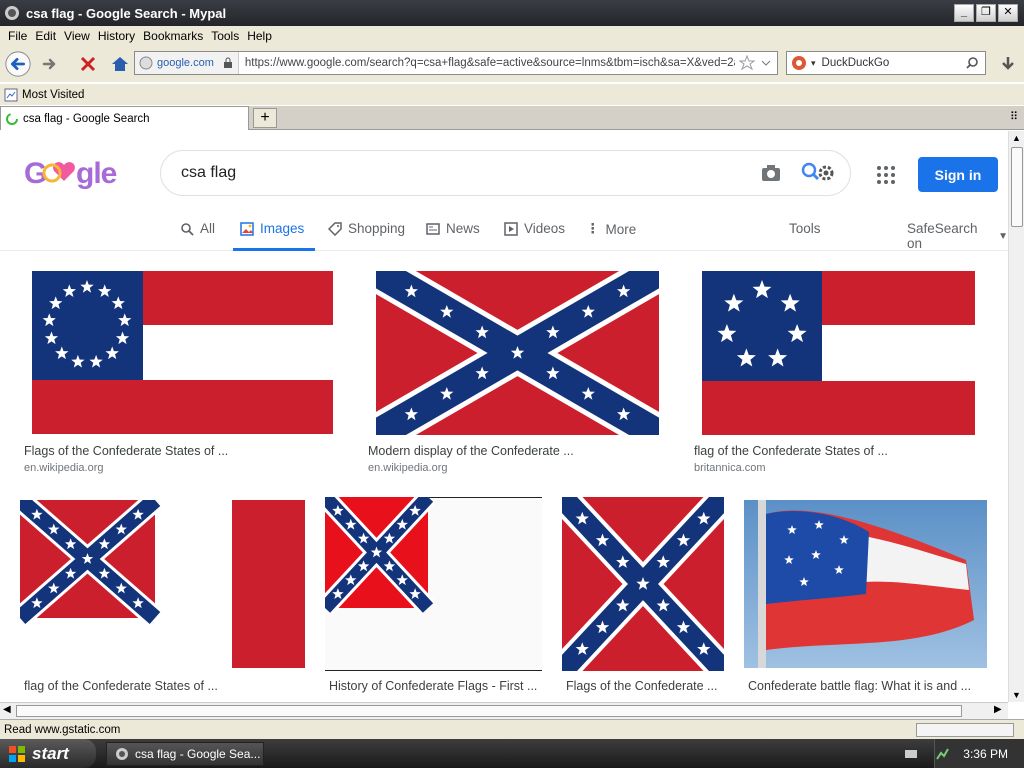 The image size is (1024, 768). I want to click on downloads-button, so click(1008, 64).